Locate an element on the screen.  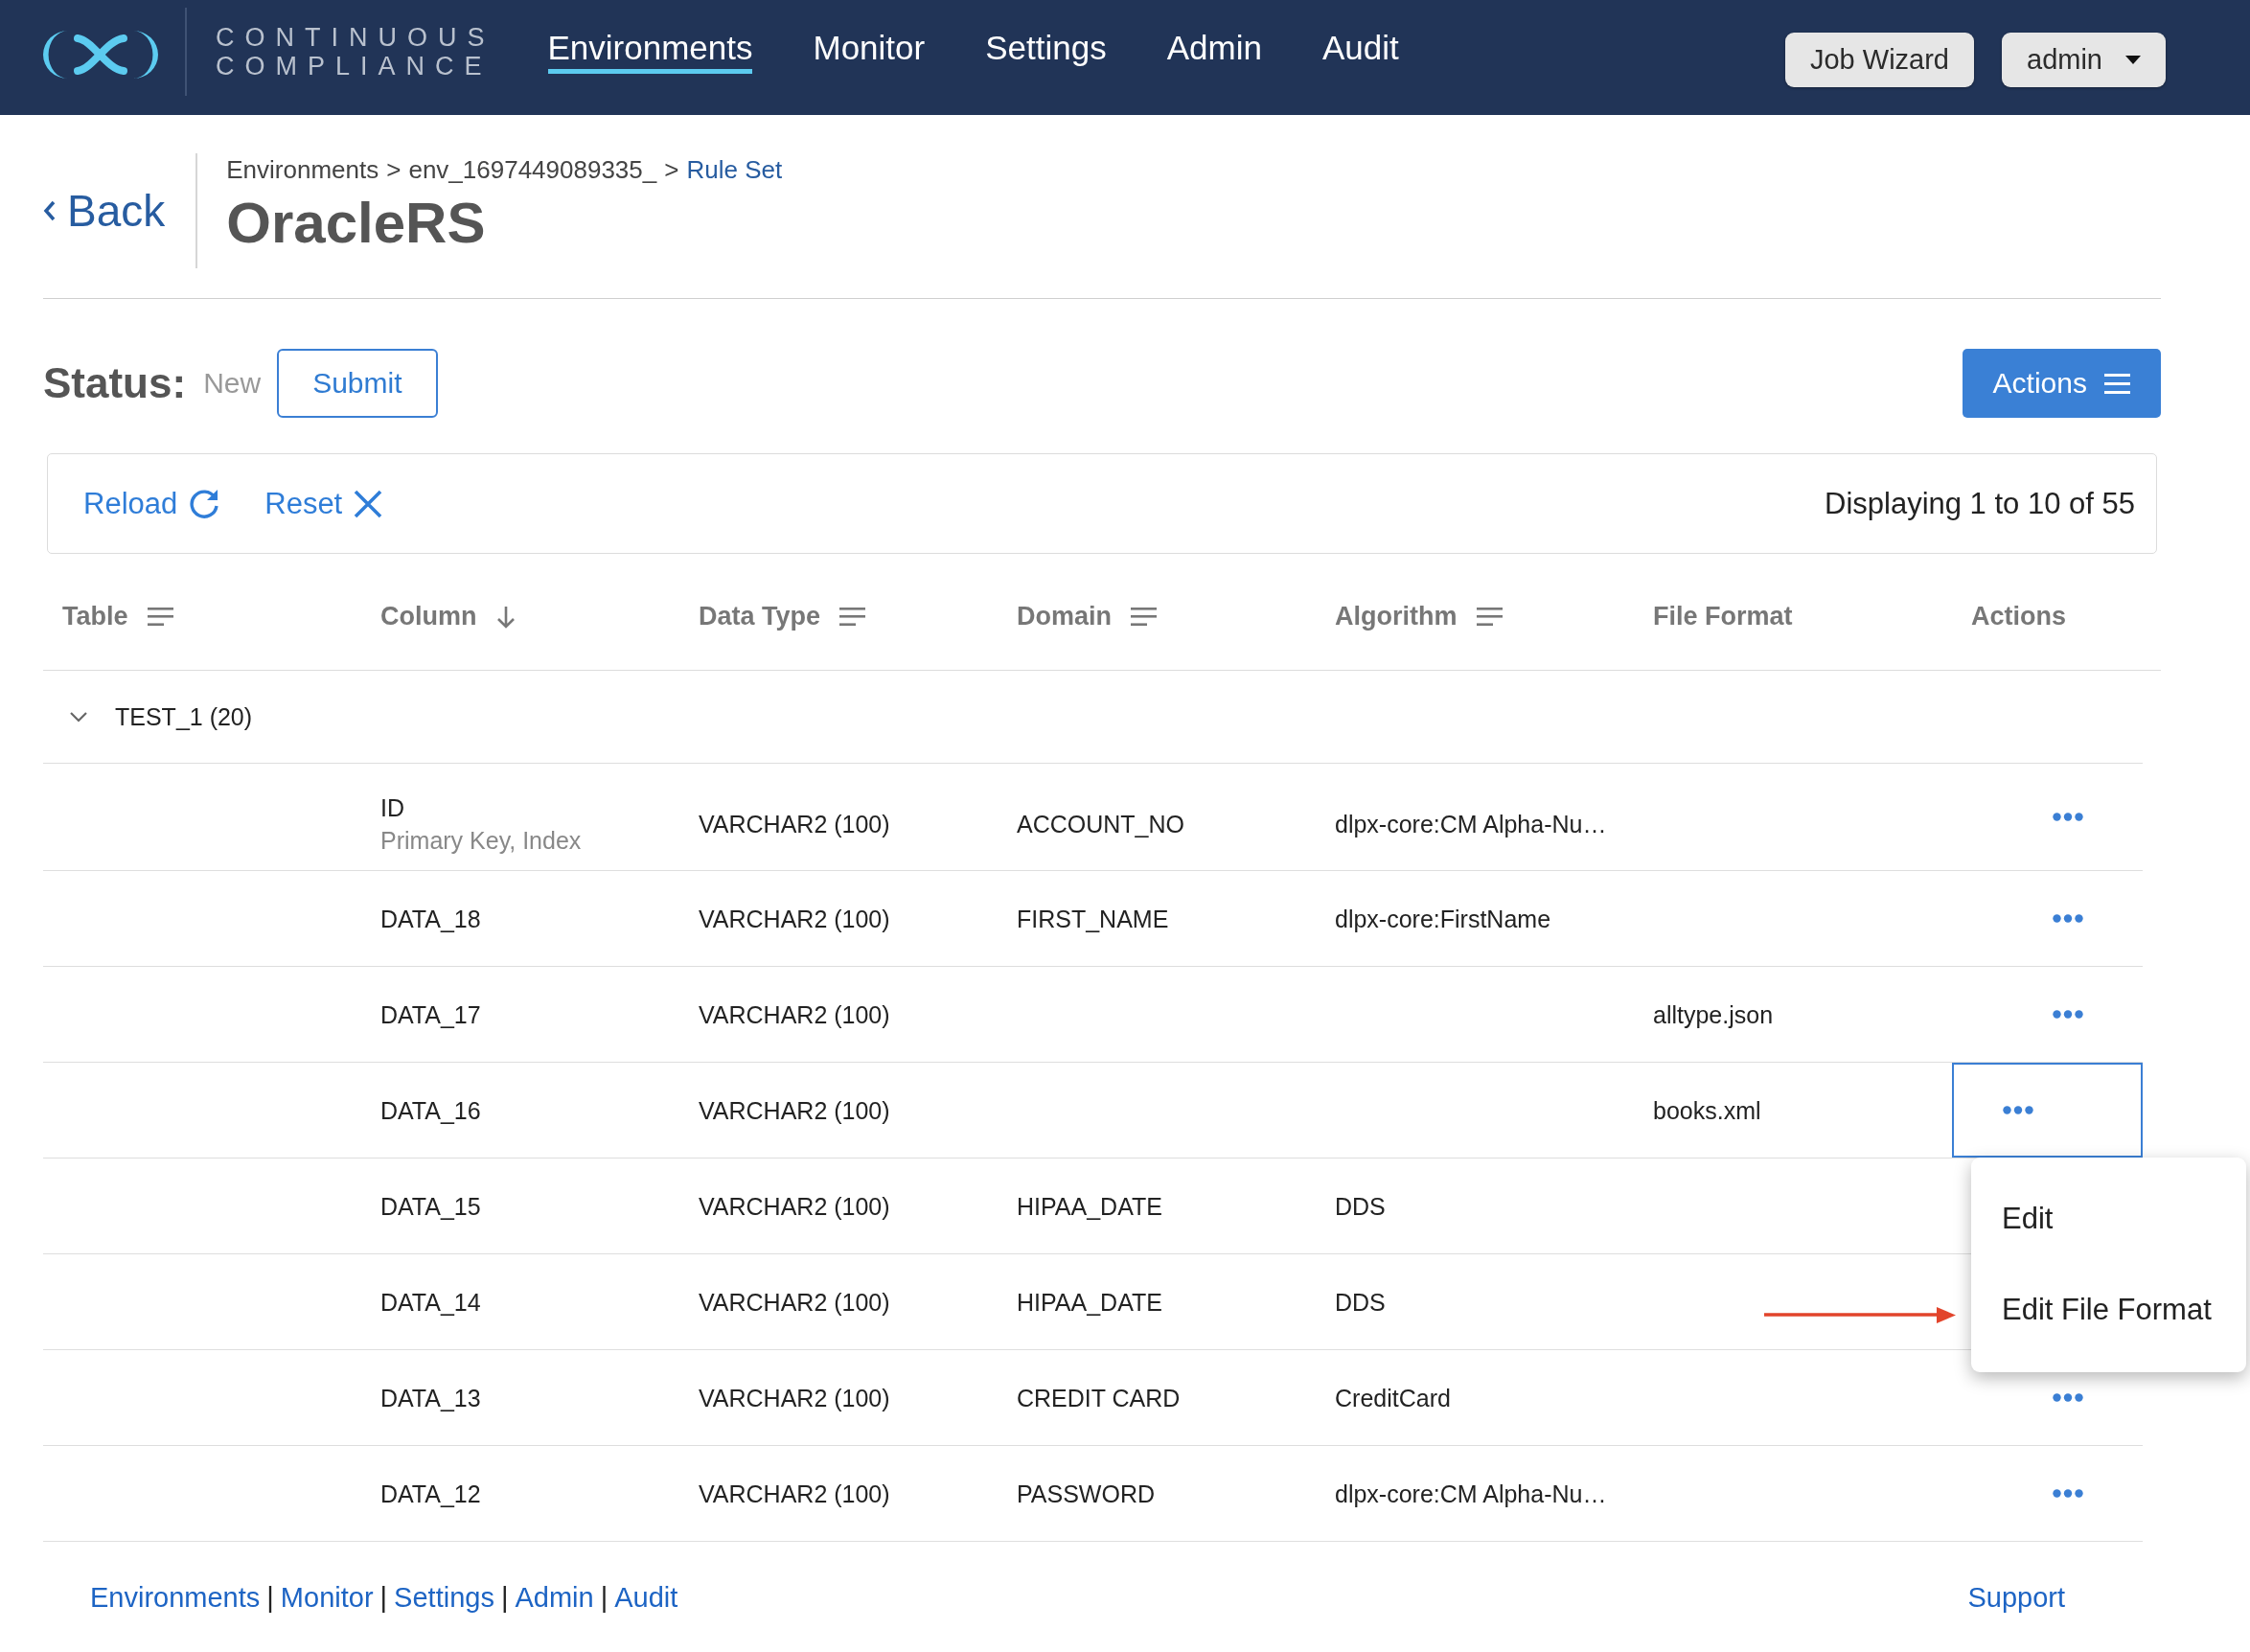
arrow-down-icon is located at coordinates (505, 617).